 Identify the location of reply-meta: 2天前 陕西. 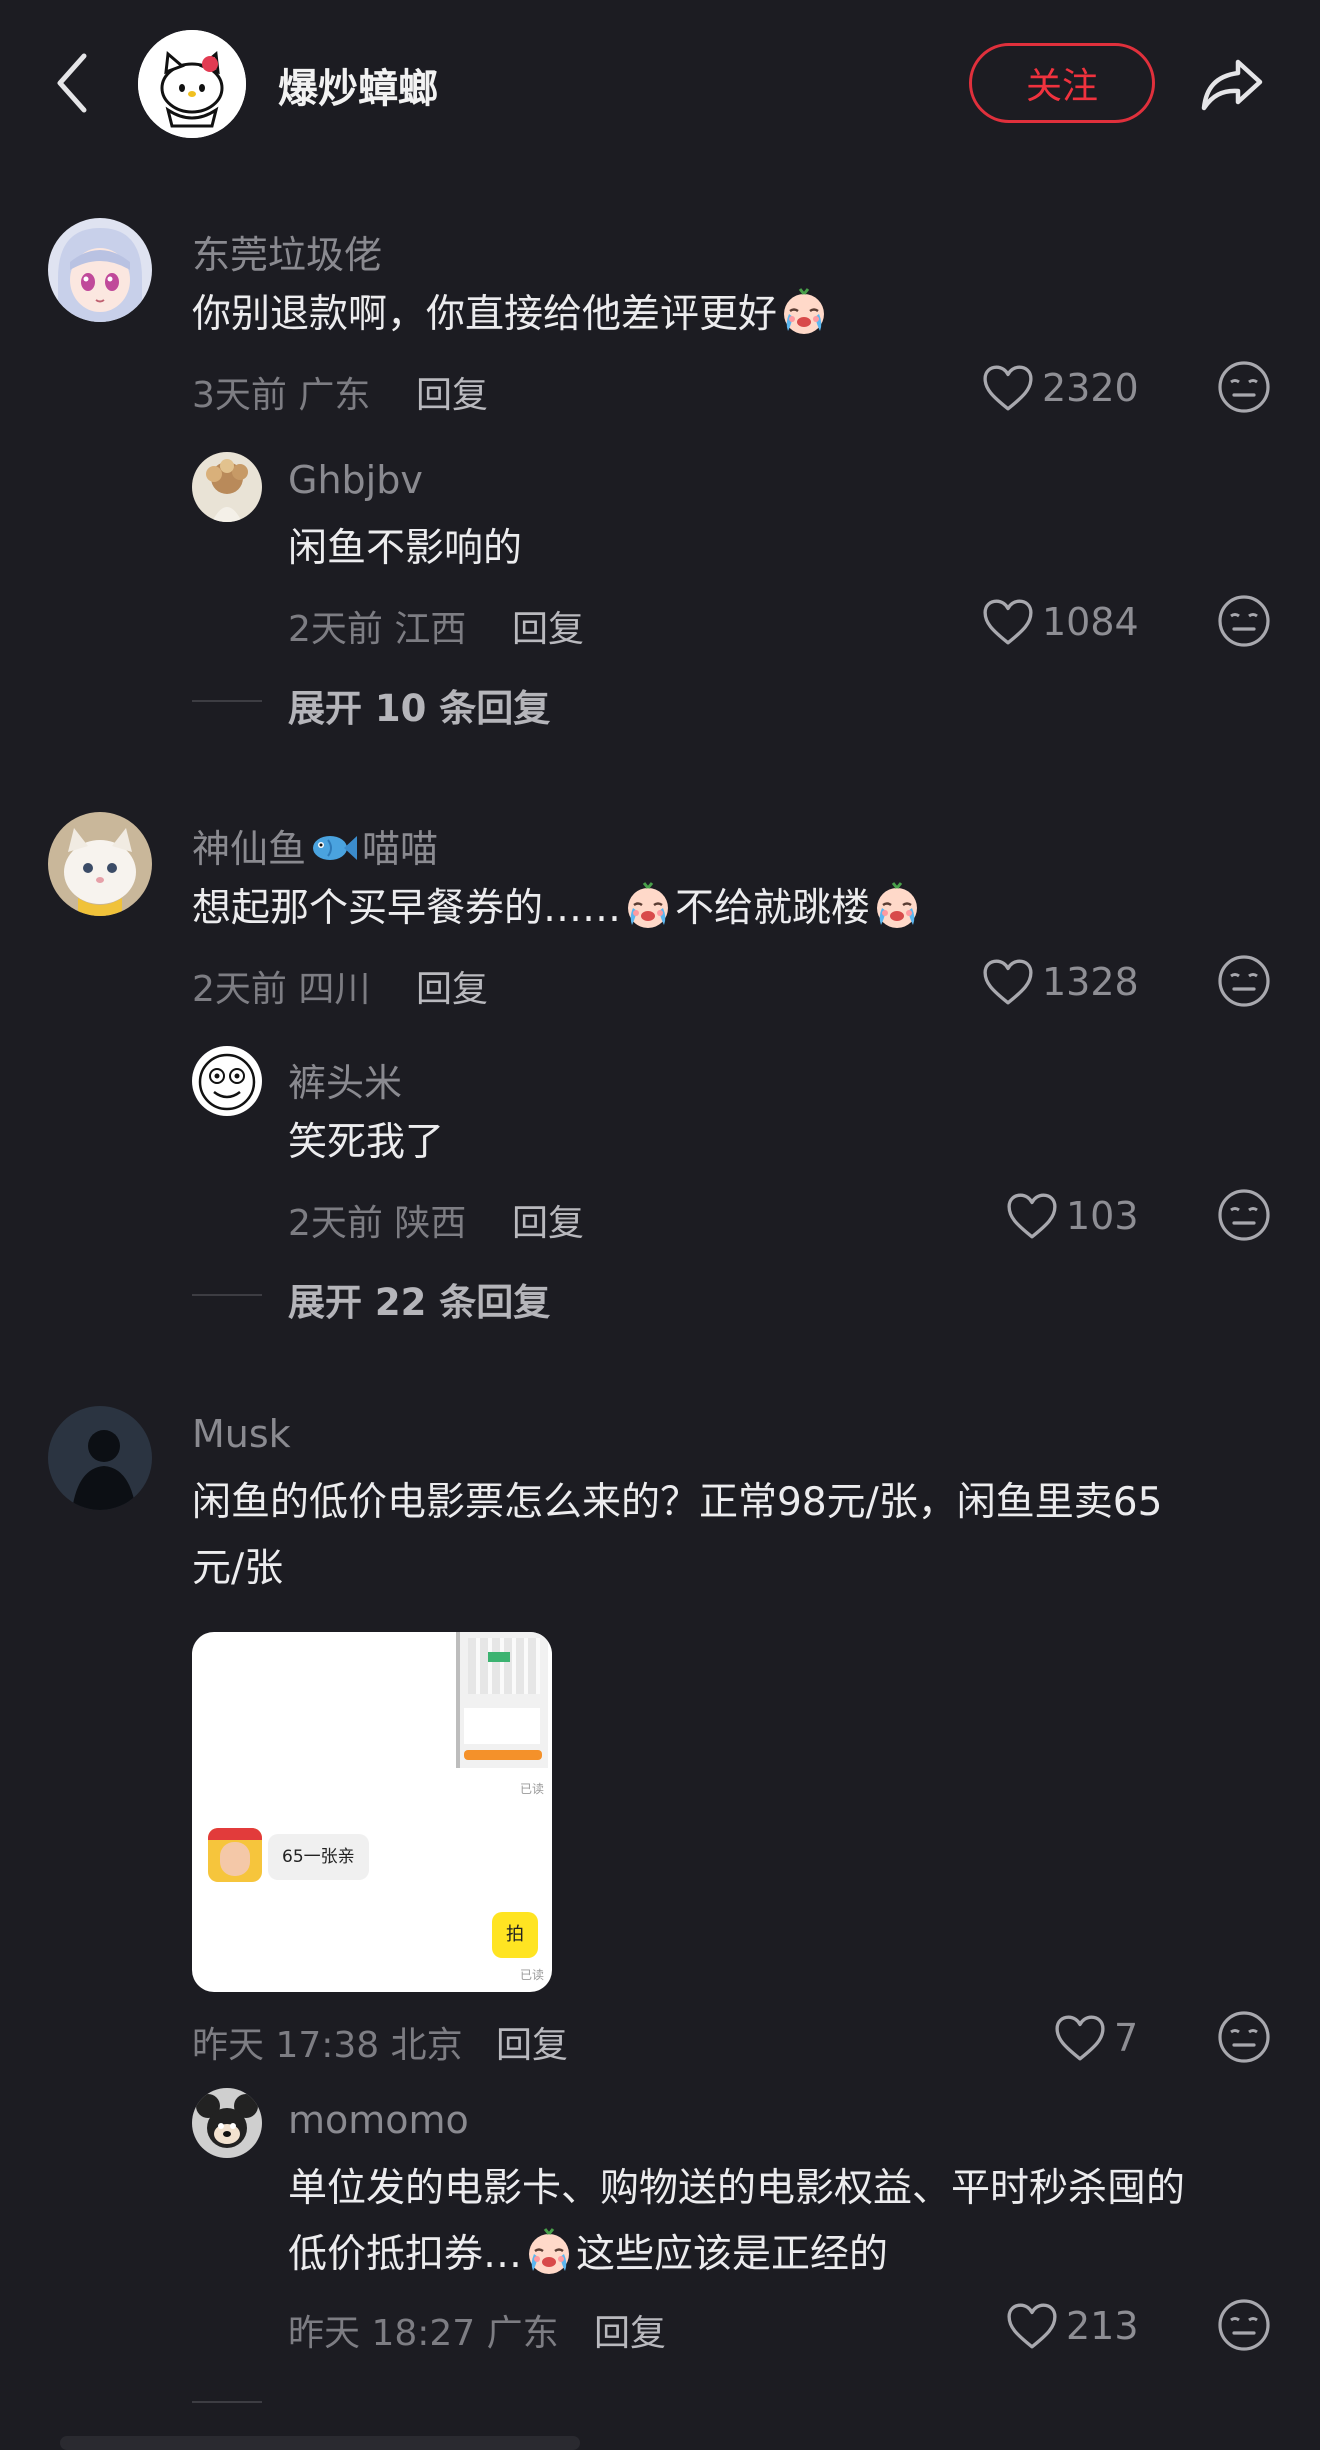
(377, 1220).